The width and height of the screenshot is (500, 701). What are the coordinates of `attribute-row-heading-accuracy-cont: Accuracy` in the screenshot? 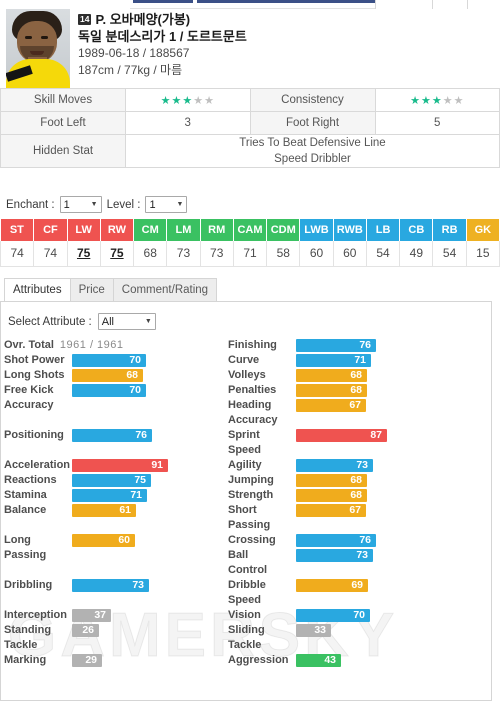 It's located at (351, 420).